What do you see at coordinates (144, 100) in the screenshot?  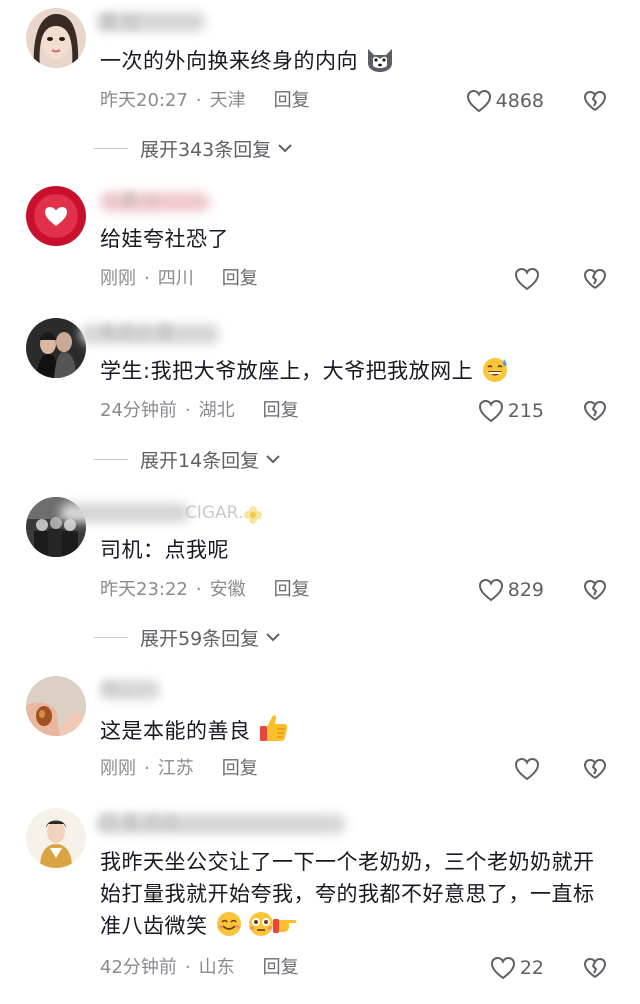 I see `comment-time: 昨天20:27` at bounding box center [144, 100].